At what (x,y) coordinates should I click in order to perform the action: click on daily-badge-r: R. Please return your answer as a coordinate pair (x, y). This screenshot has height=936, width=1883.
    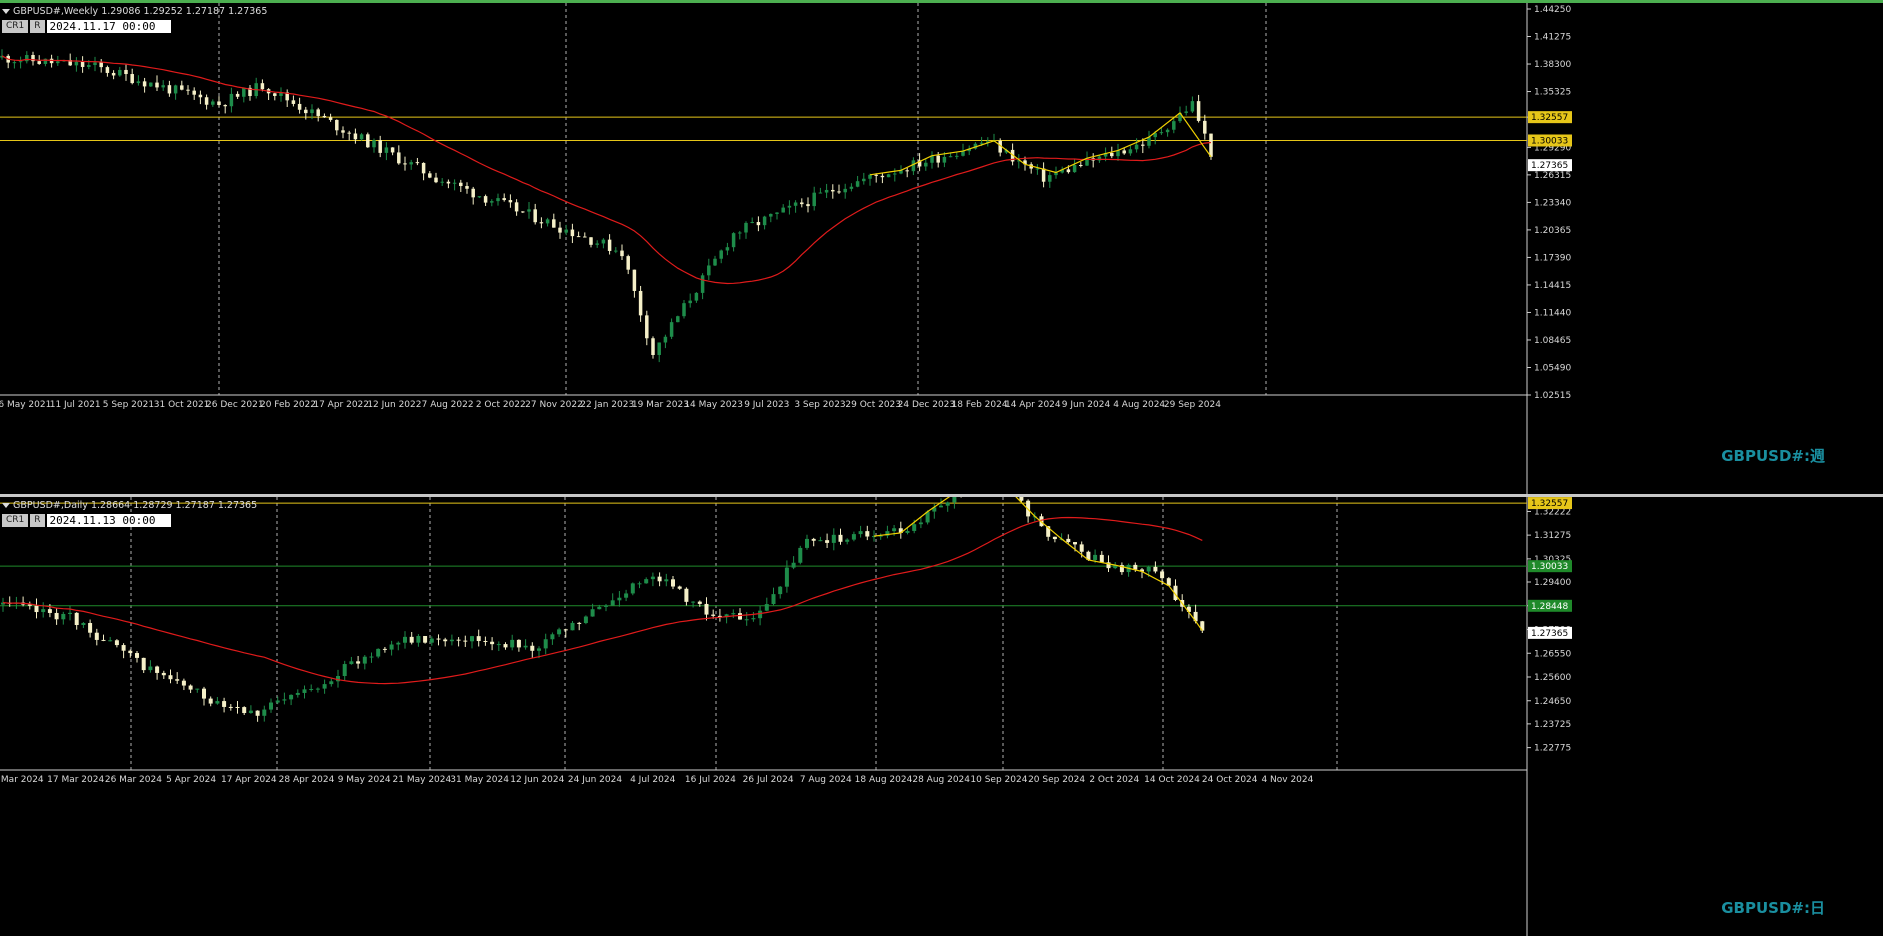
    Looking at the image, I should click on (37, 520).